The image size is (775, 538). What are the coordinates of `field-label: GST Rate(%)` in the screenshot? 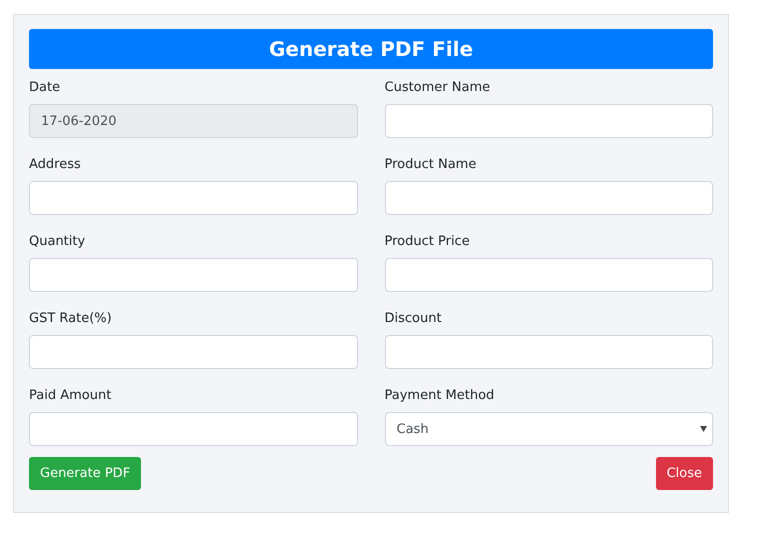 It's located at (71, 319).